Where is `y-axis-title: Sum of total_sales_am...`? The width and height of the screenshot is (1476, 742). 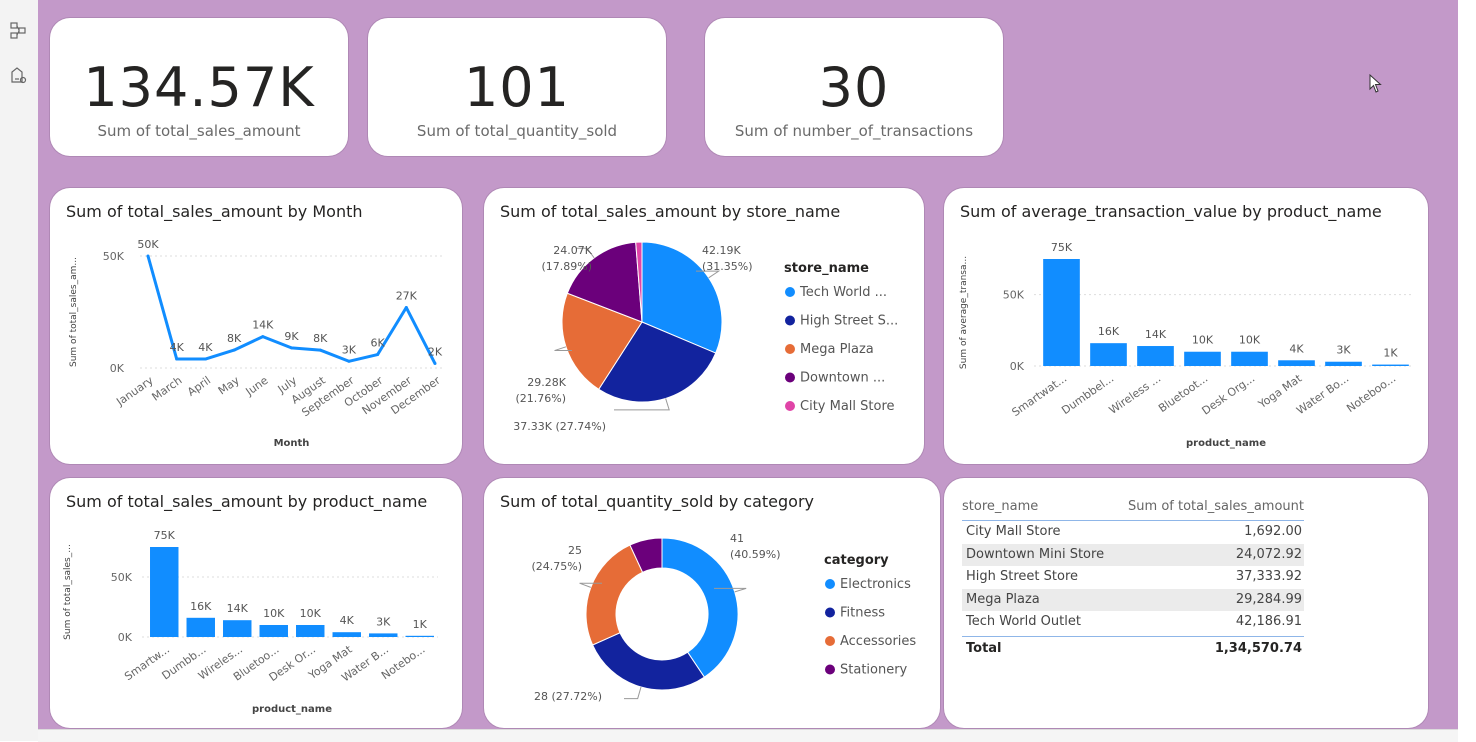
y-axis-title: Sum of total_sales_am... is located at coordinates (74, 312).